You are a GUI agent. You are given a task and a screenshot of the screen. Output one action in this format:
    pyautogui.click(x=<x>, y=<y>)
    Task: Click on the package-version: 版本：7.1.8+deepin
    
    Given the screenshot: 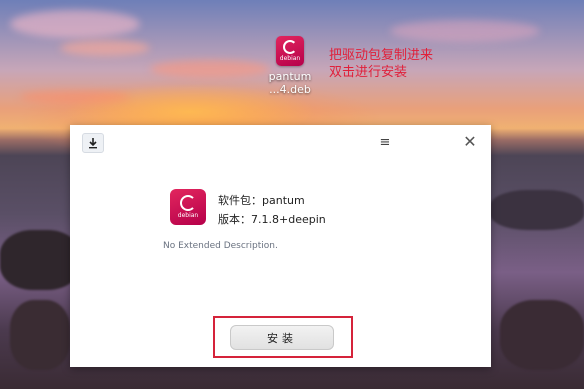 What is the action you would take?
    pyautogui.click(x=272, y=219)
    